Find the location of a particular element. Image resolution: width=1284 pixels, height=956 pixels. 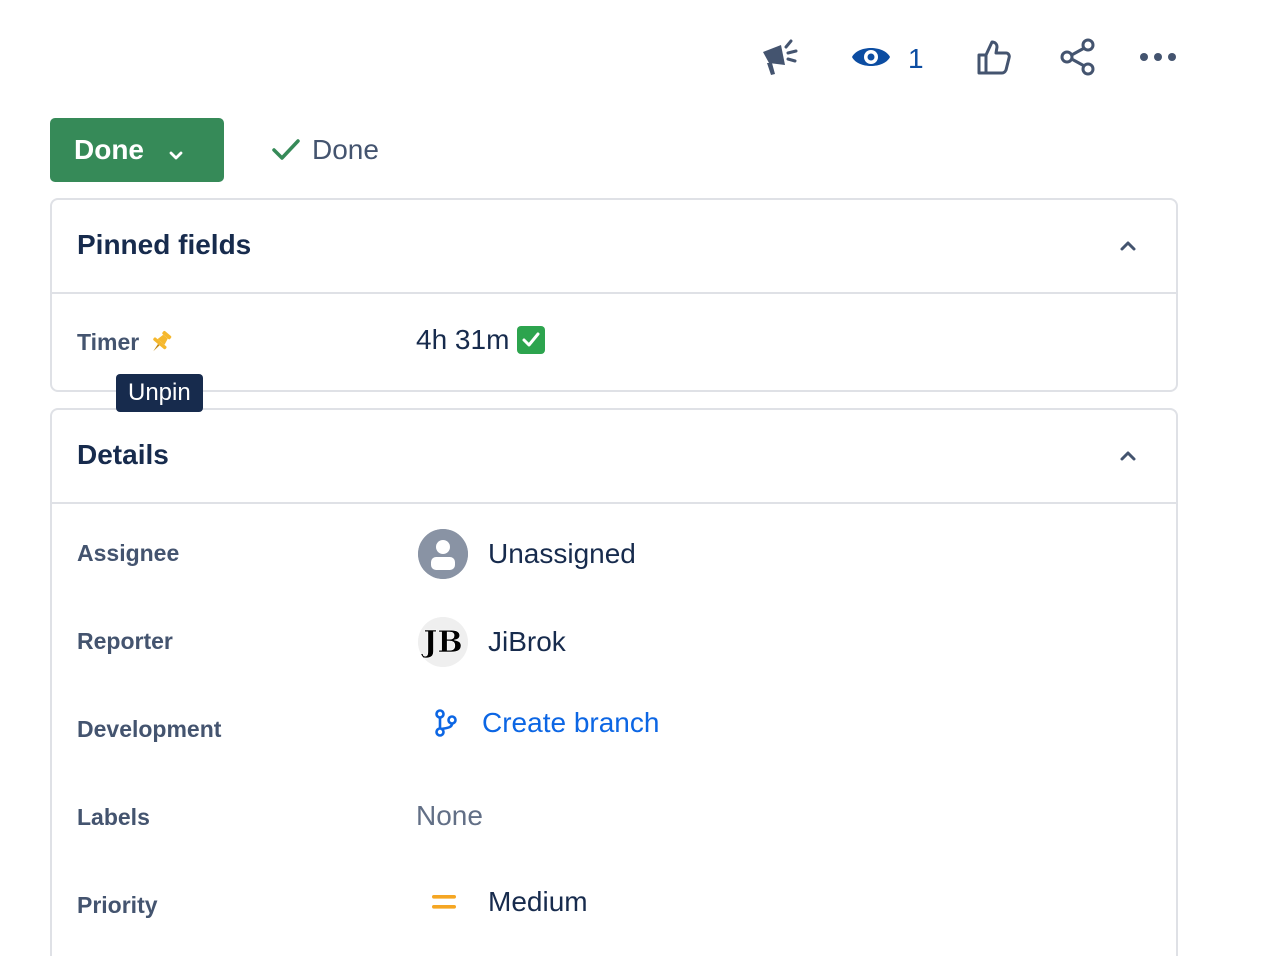

priority-medium-icon is located at coordinates (444, 902).